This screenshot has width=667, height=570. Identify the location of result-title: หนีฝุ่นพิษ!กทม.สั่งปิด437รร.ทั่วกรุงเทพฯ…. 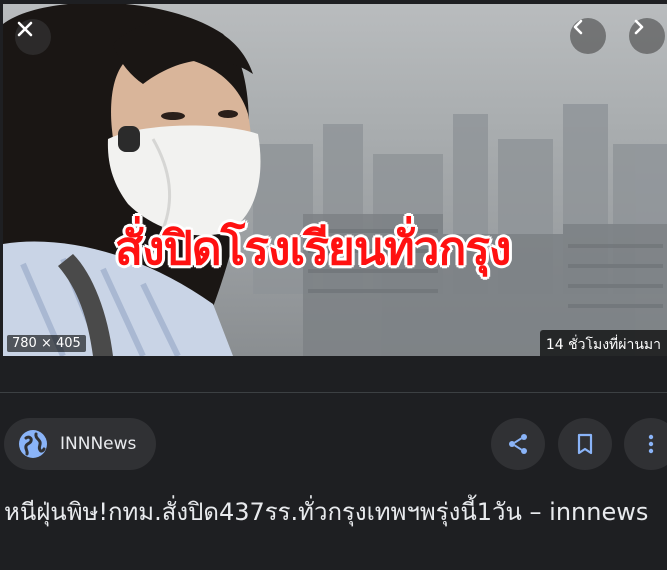
(334, 512).